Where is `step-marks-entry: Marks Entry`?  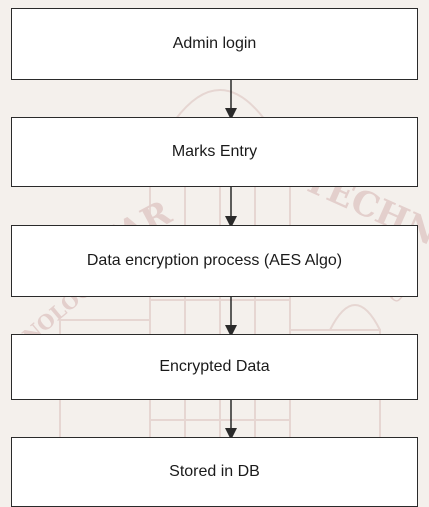
step-marks-entry: Marks Entry is located at coordinates (214, 152).